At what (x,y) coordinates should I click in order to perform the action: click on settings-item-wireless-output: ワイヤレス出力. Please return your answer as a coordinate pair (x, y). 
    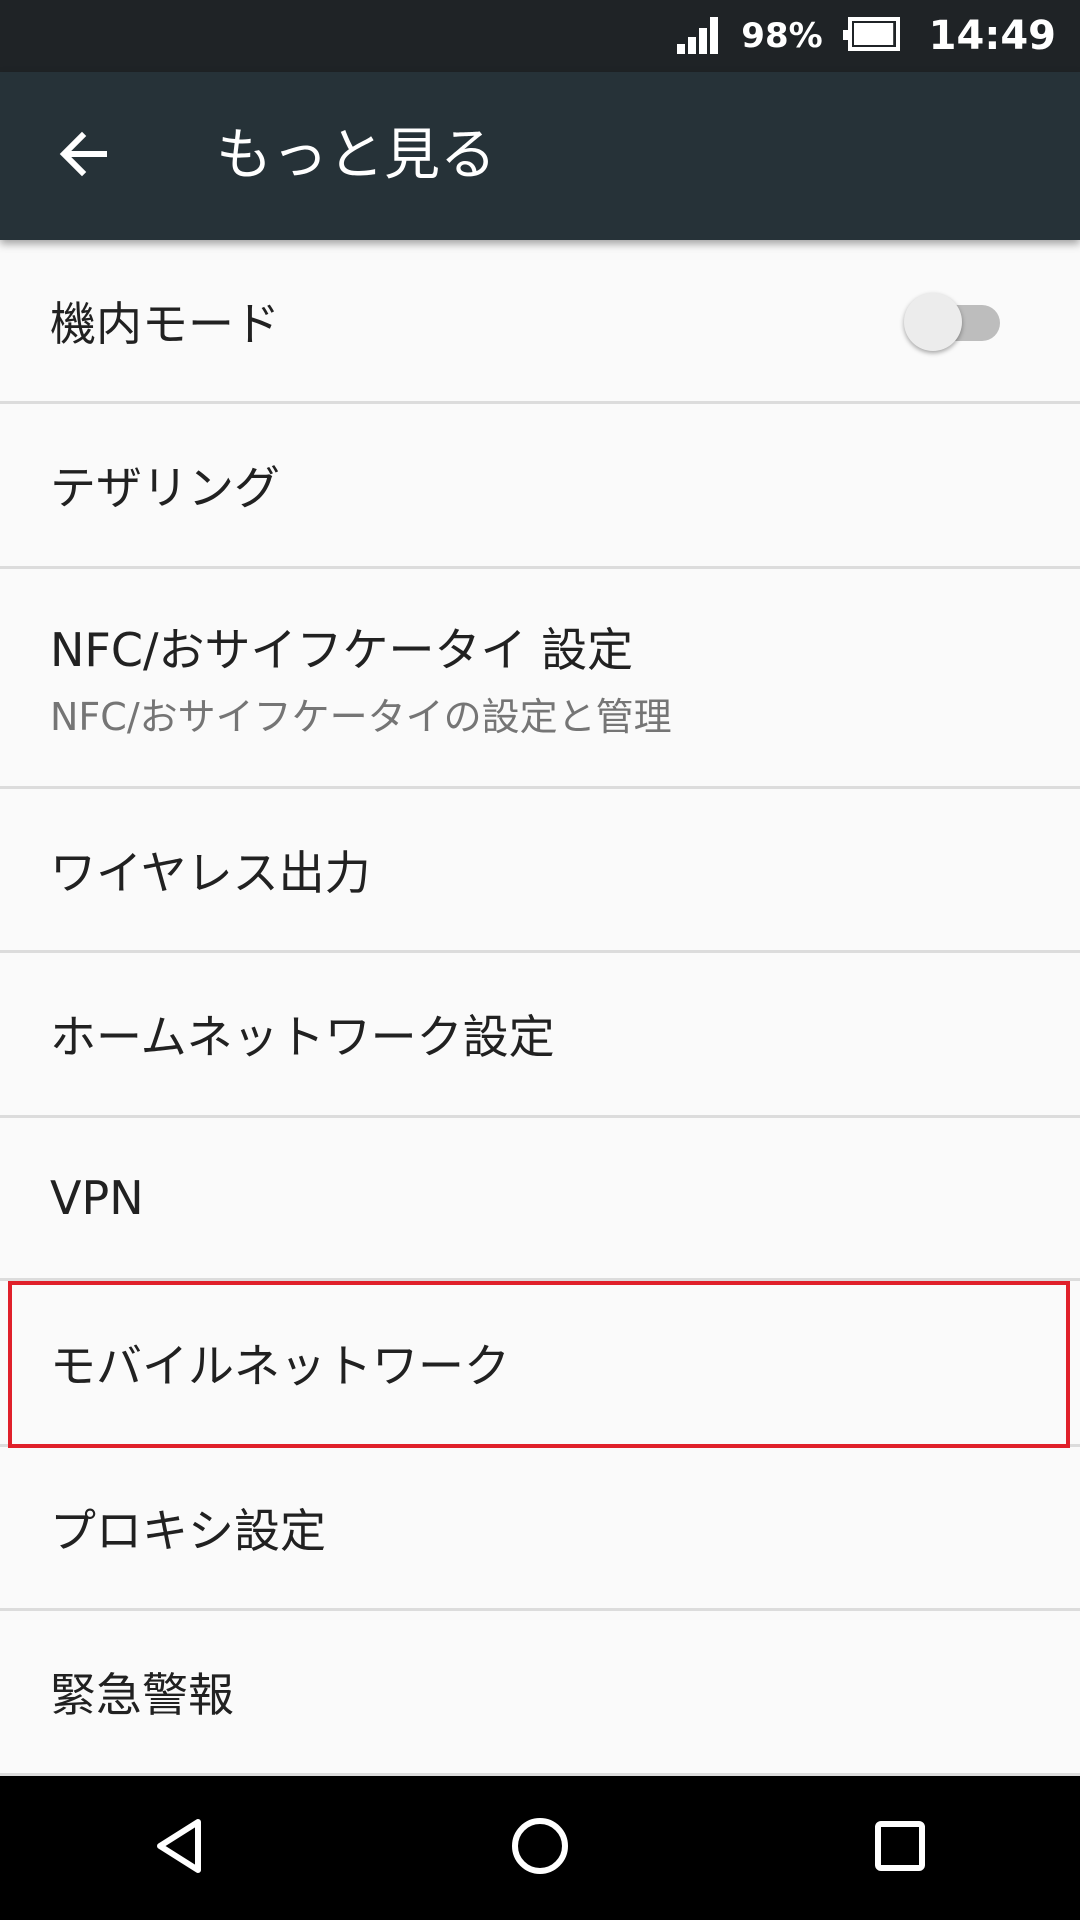
    Looking at the image, I should click on (540, 871).